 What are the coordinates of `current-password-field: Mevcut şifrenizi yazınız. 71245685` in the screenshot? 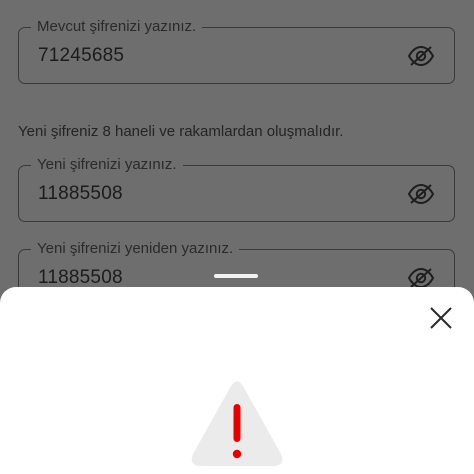 It's located at (236, 50).